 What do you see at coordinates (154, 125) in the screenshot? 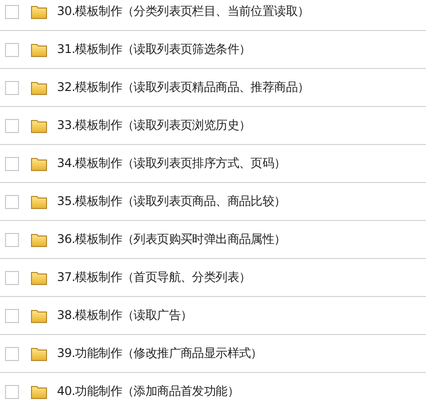
I see `item-label: 33.模板制作（读取列表页浏览历史）` at bounding box center [154, 125].